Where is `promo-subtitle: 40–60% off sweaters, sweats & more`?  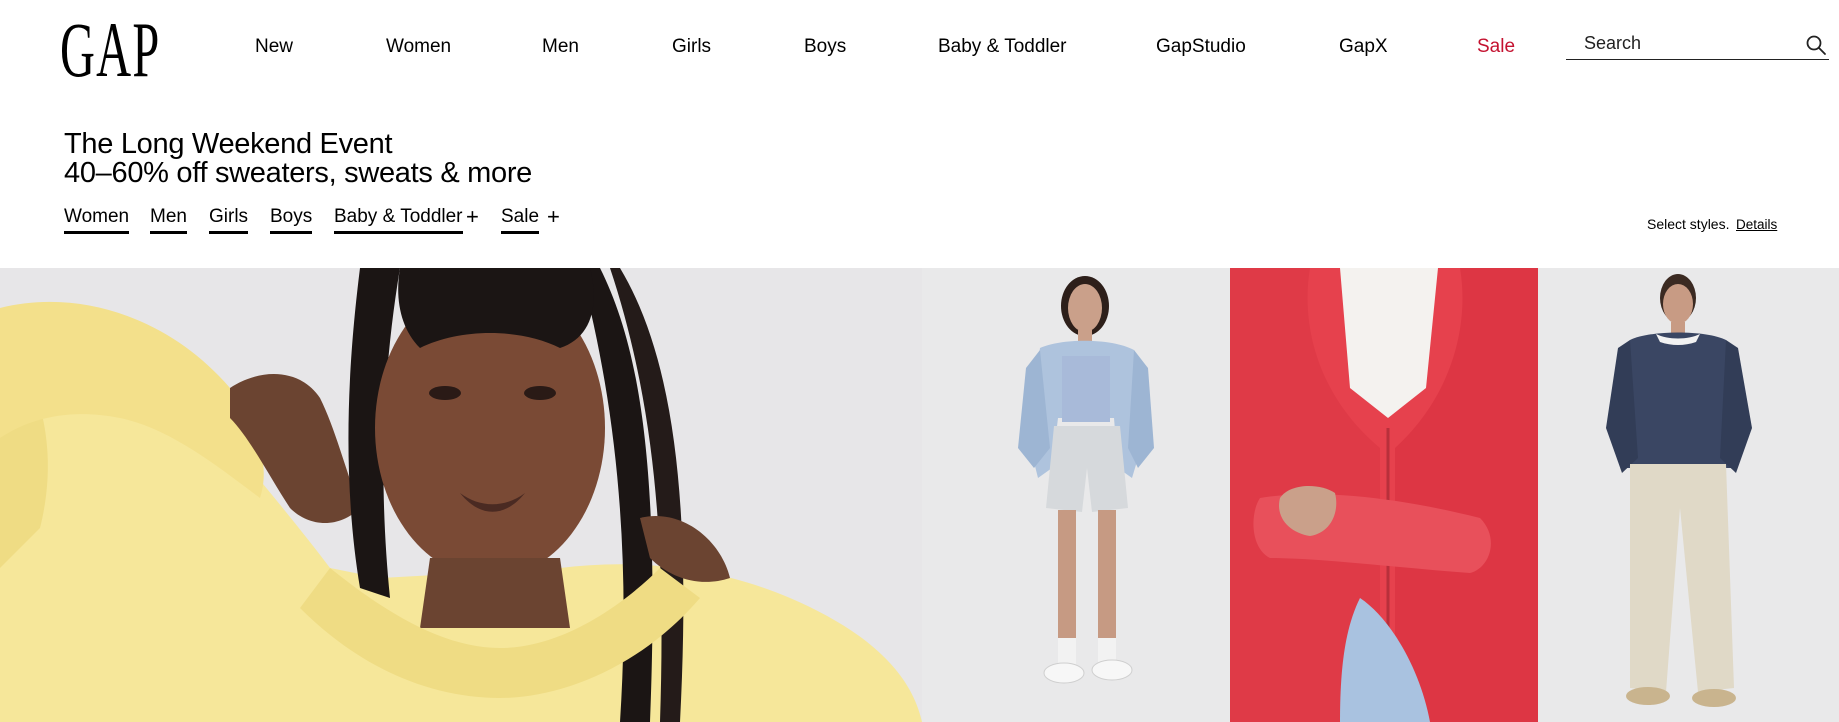
promo-subtitle: 40–60% off sweaters, sweats & more is located at coordinates (298, 173).